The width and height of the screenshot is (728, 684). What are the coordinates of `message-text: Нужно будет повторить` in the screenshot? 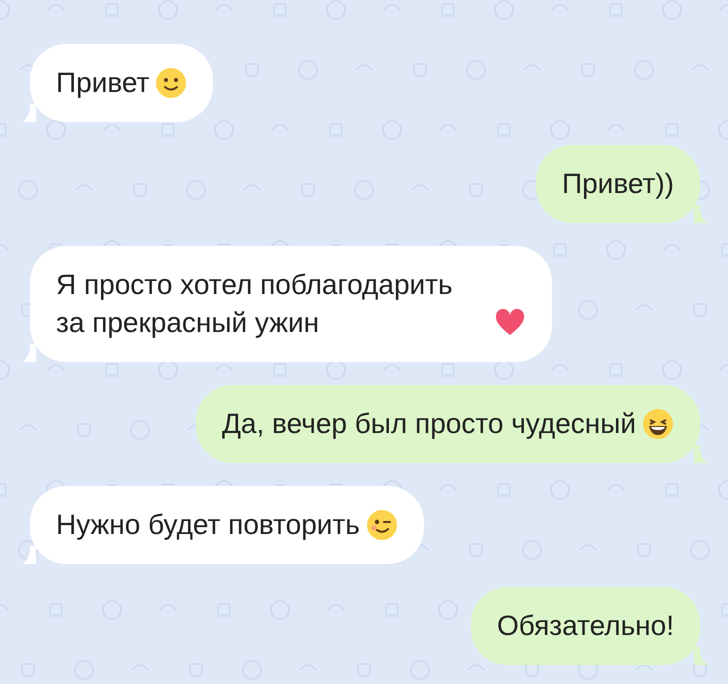 It's located at (208, 525).